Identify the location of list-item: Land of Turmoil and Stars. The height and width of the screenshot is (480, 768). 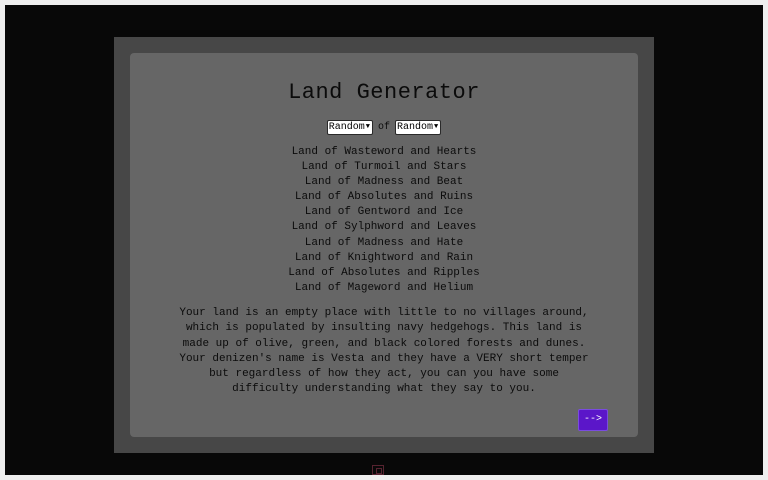
(384, 167).